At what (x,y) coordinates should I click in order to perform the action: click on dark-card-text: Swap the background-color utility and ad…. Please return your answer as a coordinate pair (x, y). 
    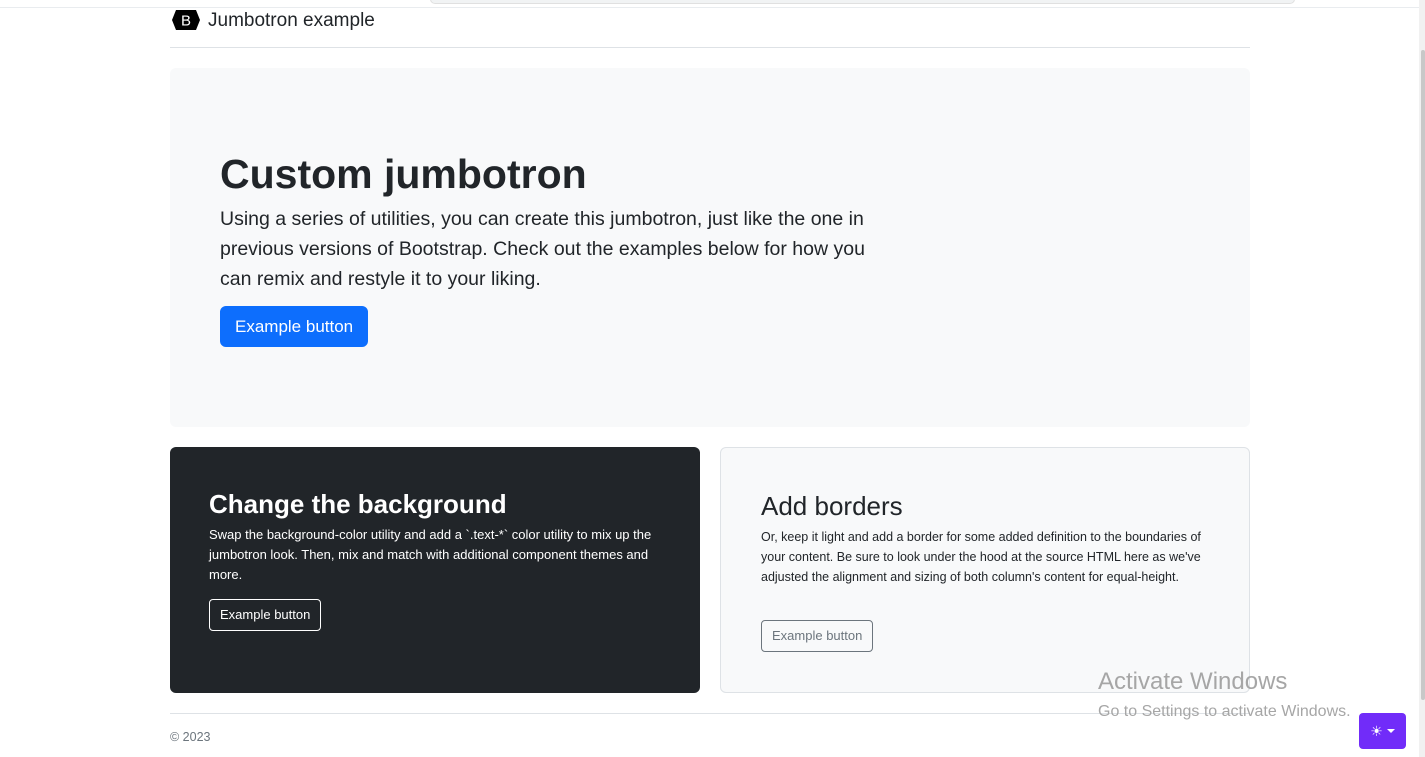
    Looking at the image, I should click on (430, 554).